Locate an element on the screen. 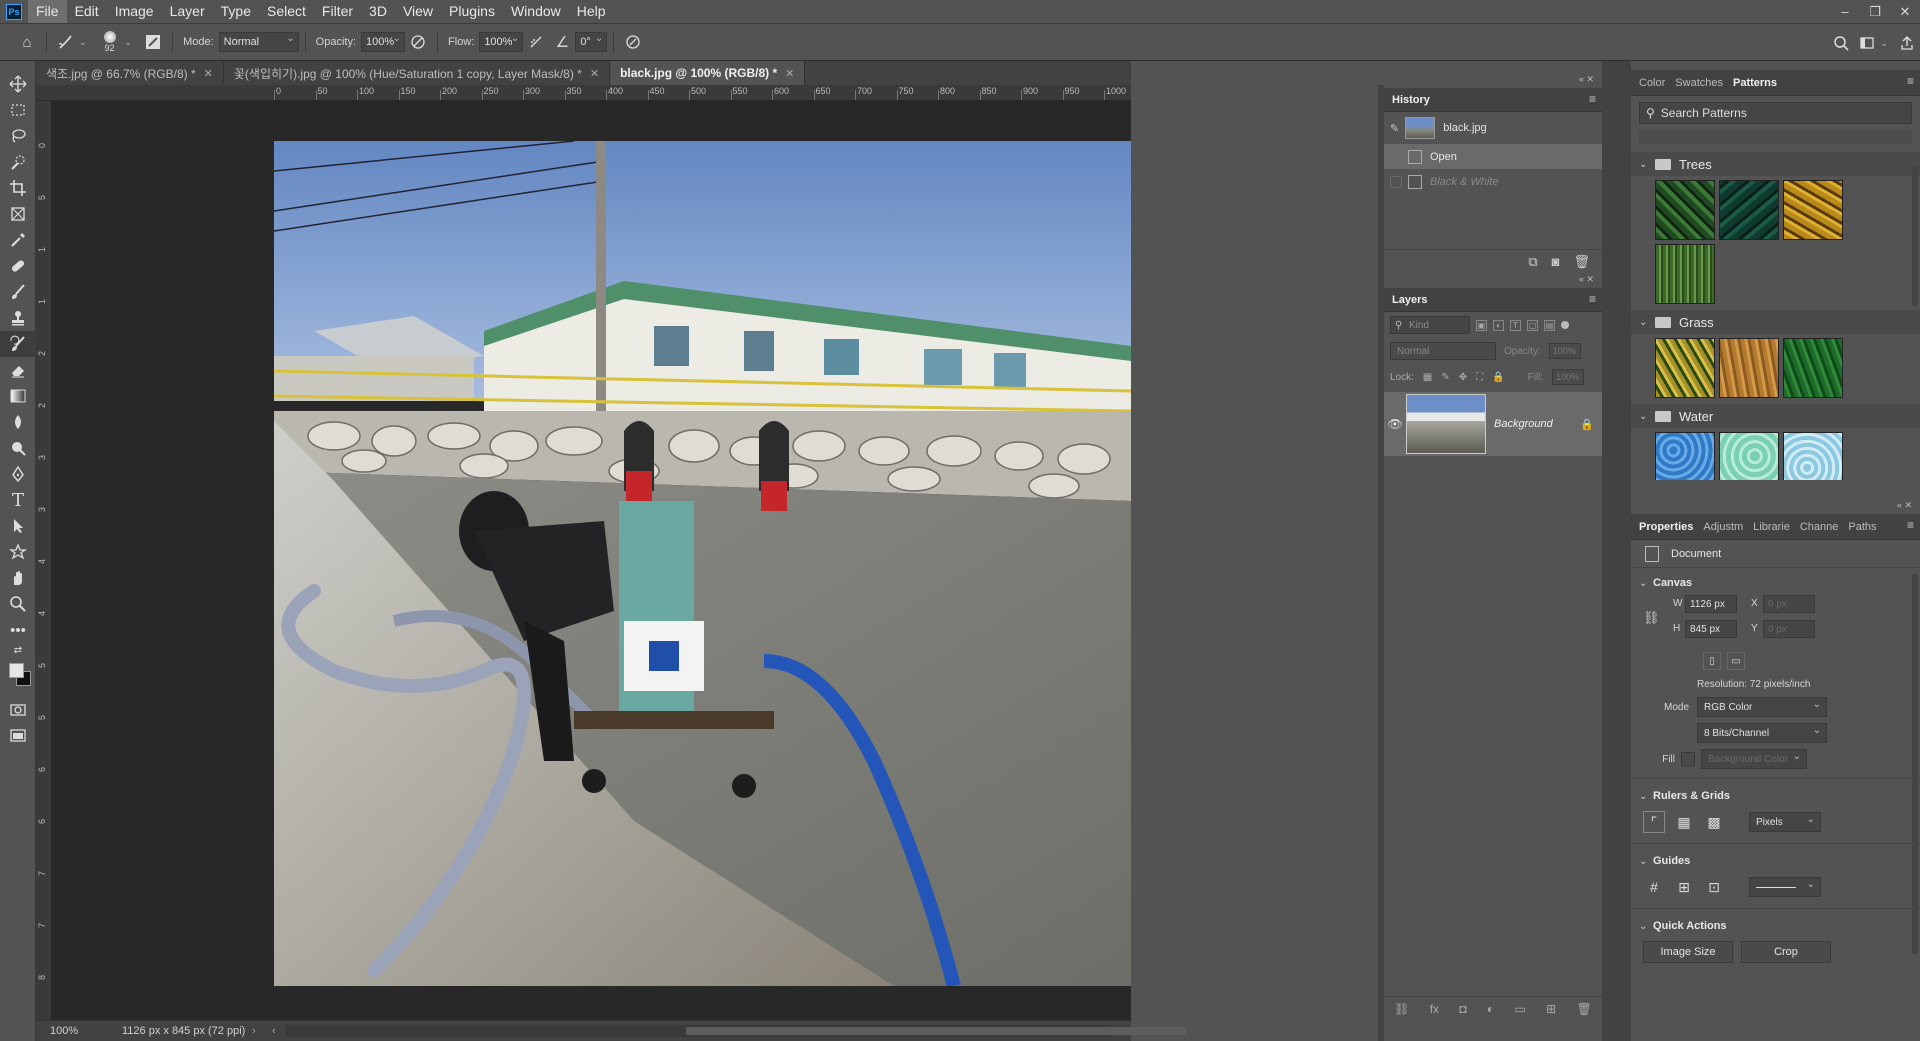  marquee-tool-icon is located at coordinates (18, 110).